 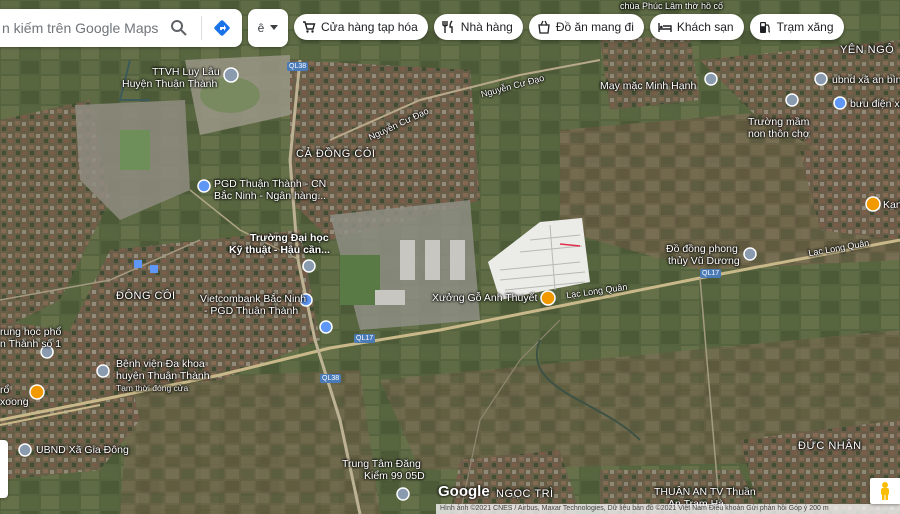 What do you see at coordinates (31, 332) in the screenshot?
I see `label-truong-hoc-1: rung học phổ` at bounding box center [31, 332].